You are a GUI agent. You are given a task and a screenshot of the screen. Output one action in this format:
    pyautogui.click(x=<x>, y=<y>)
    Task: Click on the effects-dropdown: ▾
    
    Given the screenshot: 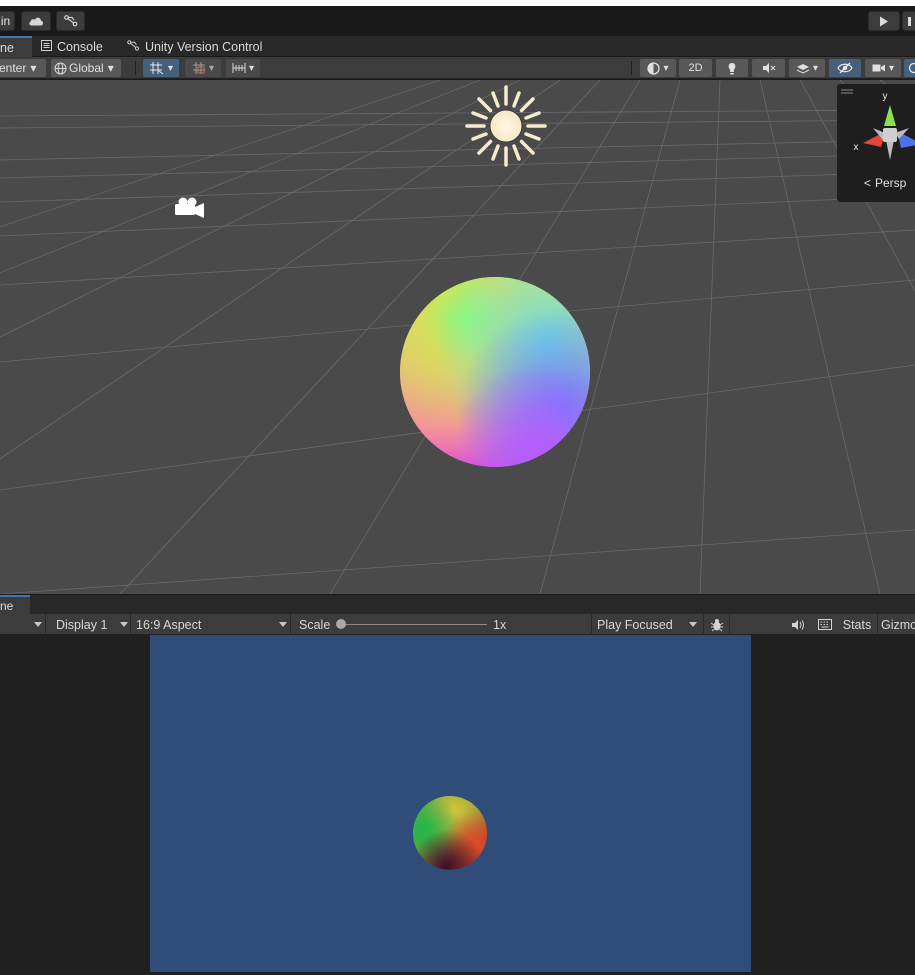 What is the action you would take?
    pyautogui.click(x=807, y=68)
    